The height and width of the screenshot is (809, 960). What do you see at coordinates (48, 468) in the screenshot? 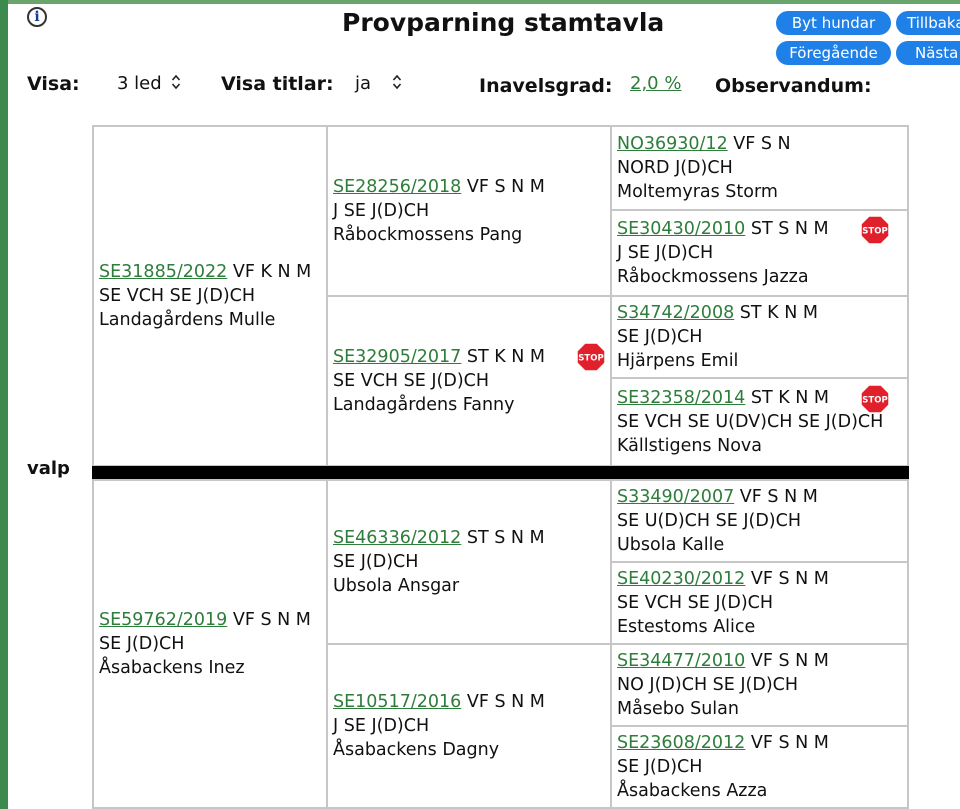
I see `puppy-label: valp` at bounding box center [48, 468].